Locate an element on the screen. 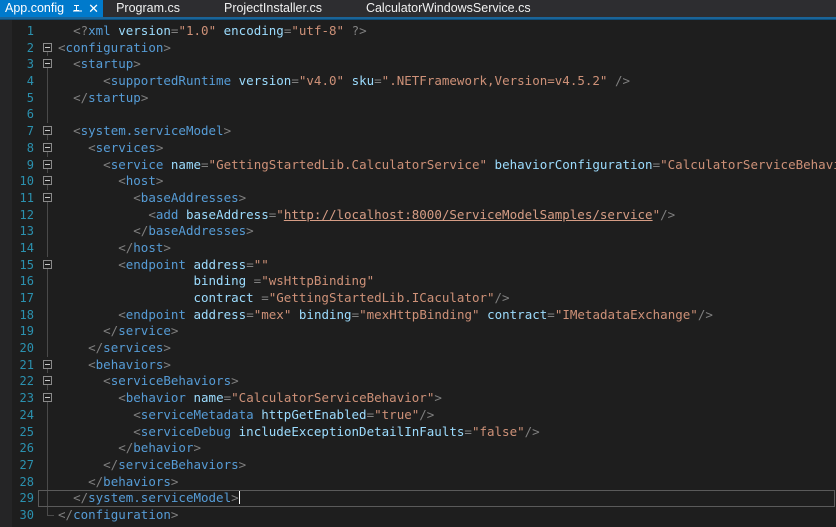 The height and width of the screenshot is (527, 836). tab-calculator-windows-service-cs: CalculatorWindowsService.cs is located at coordinates (448, 8).